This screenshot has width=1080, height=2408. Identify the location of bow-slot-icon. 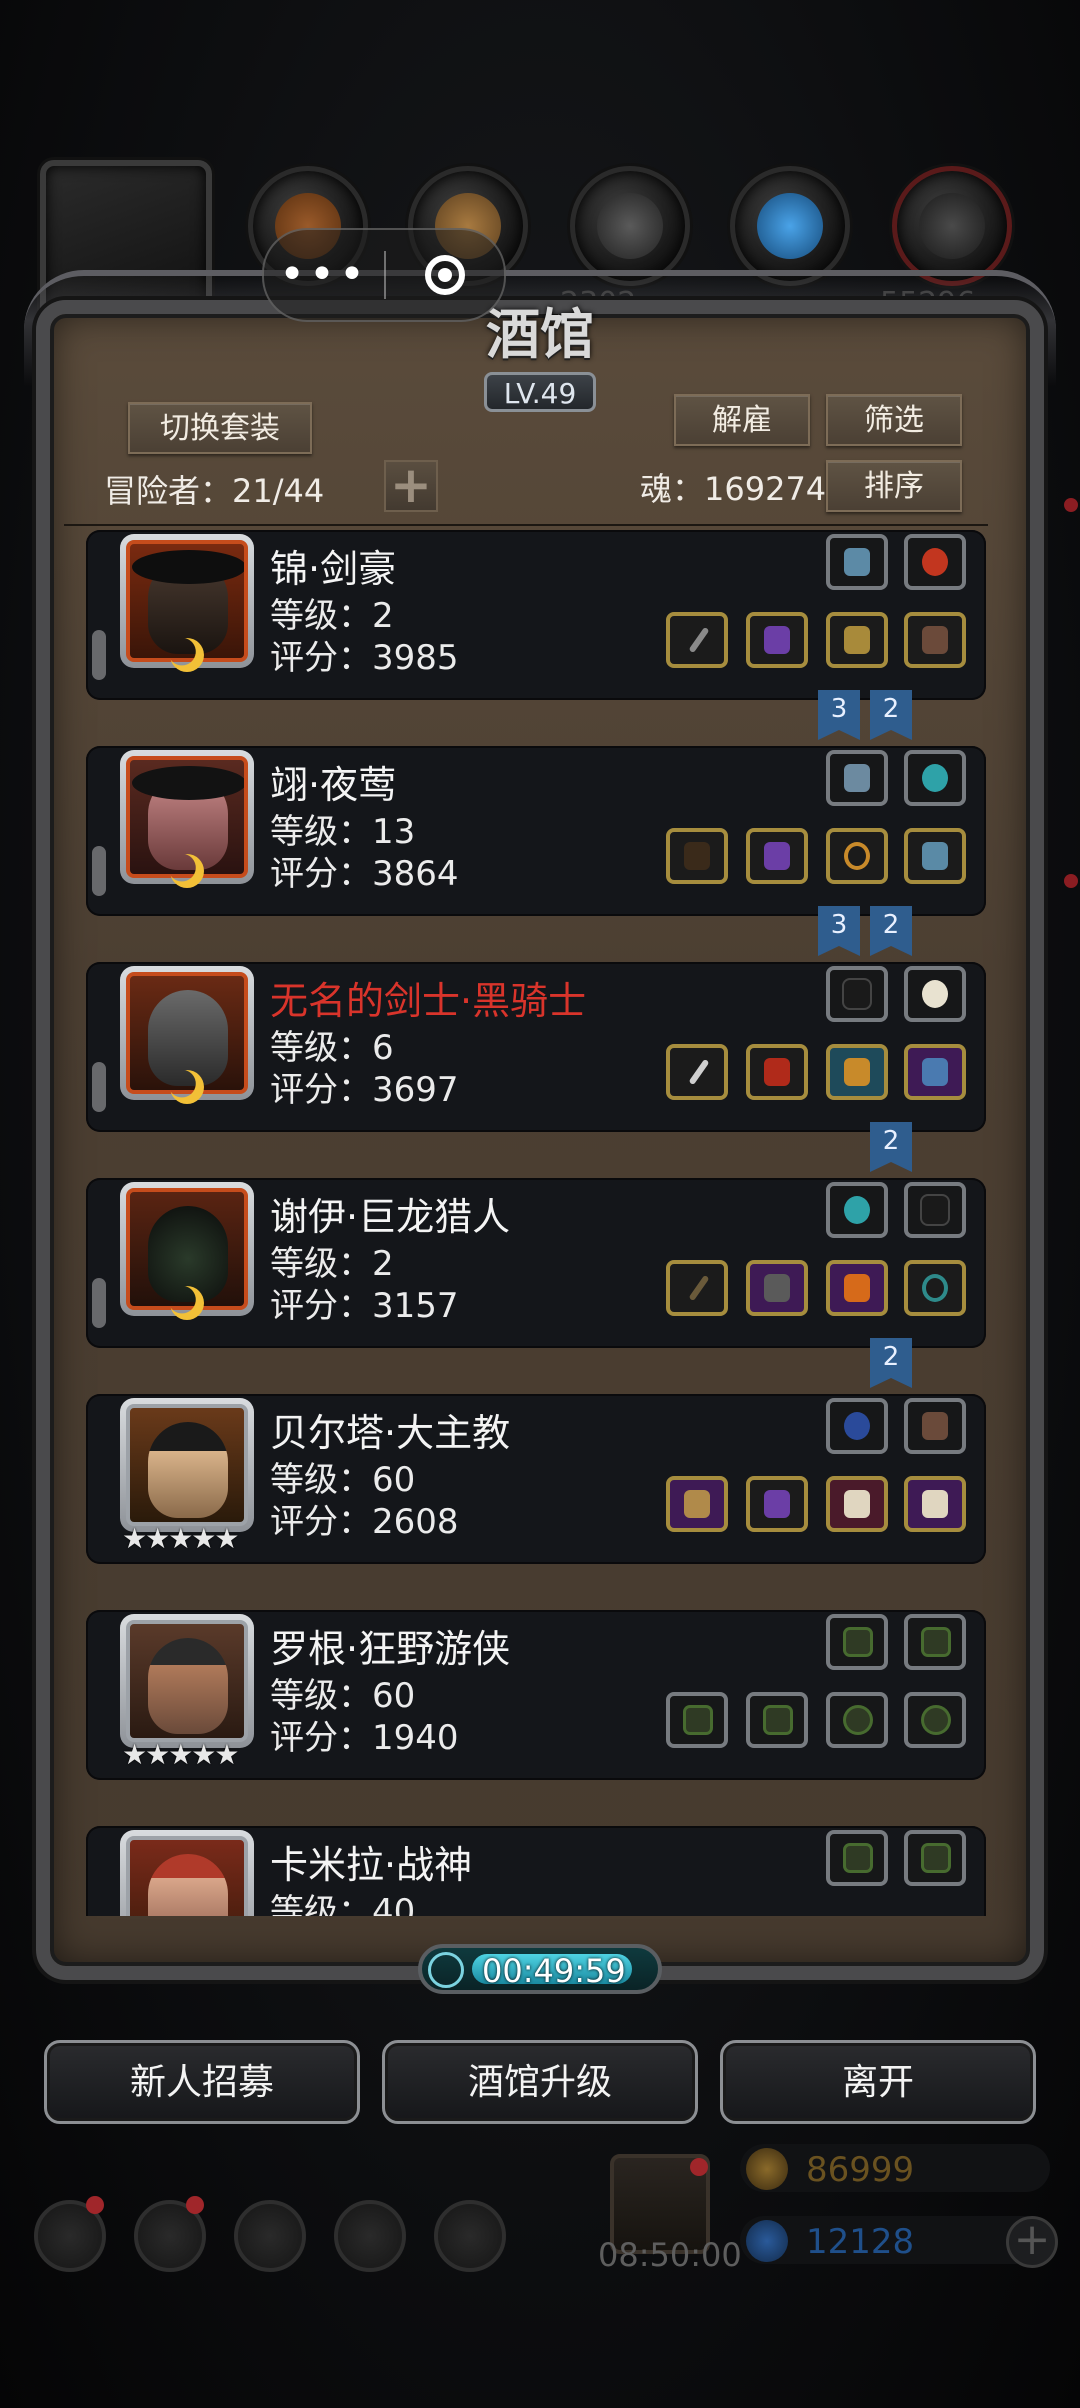
(697, 856).